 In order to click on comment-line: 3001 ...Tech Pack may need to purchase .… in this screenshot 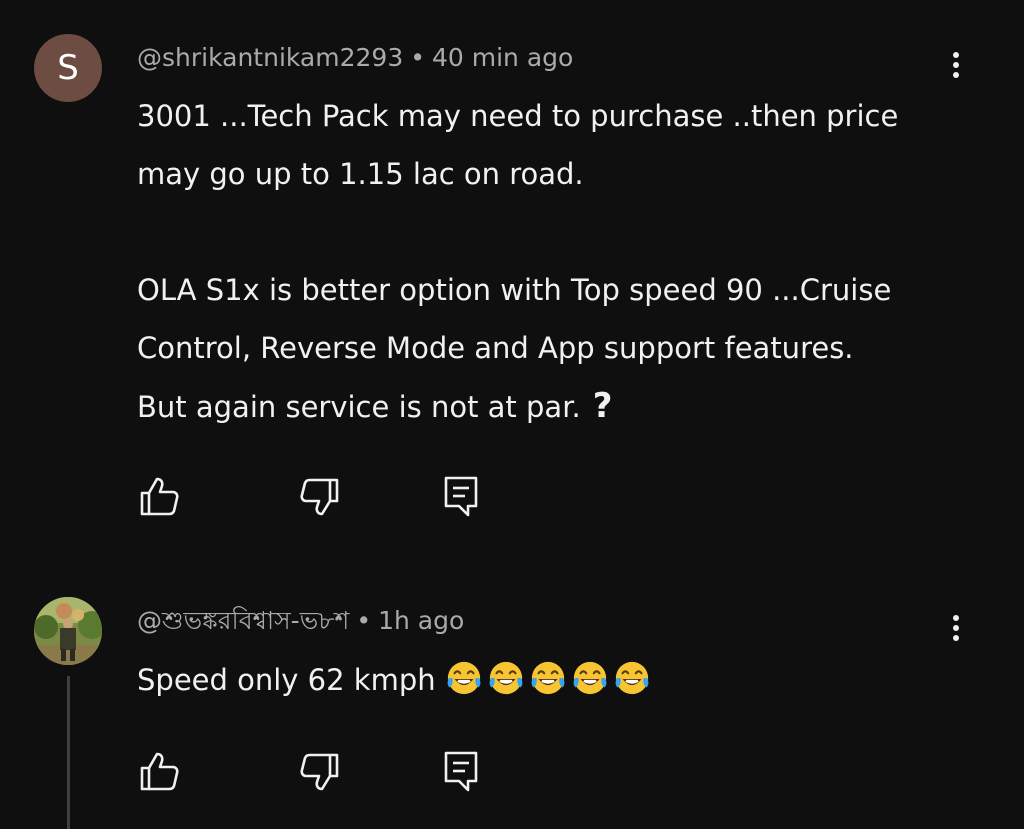, I will do `click(518, 116)`.